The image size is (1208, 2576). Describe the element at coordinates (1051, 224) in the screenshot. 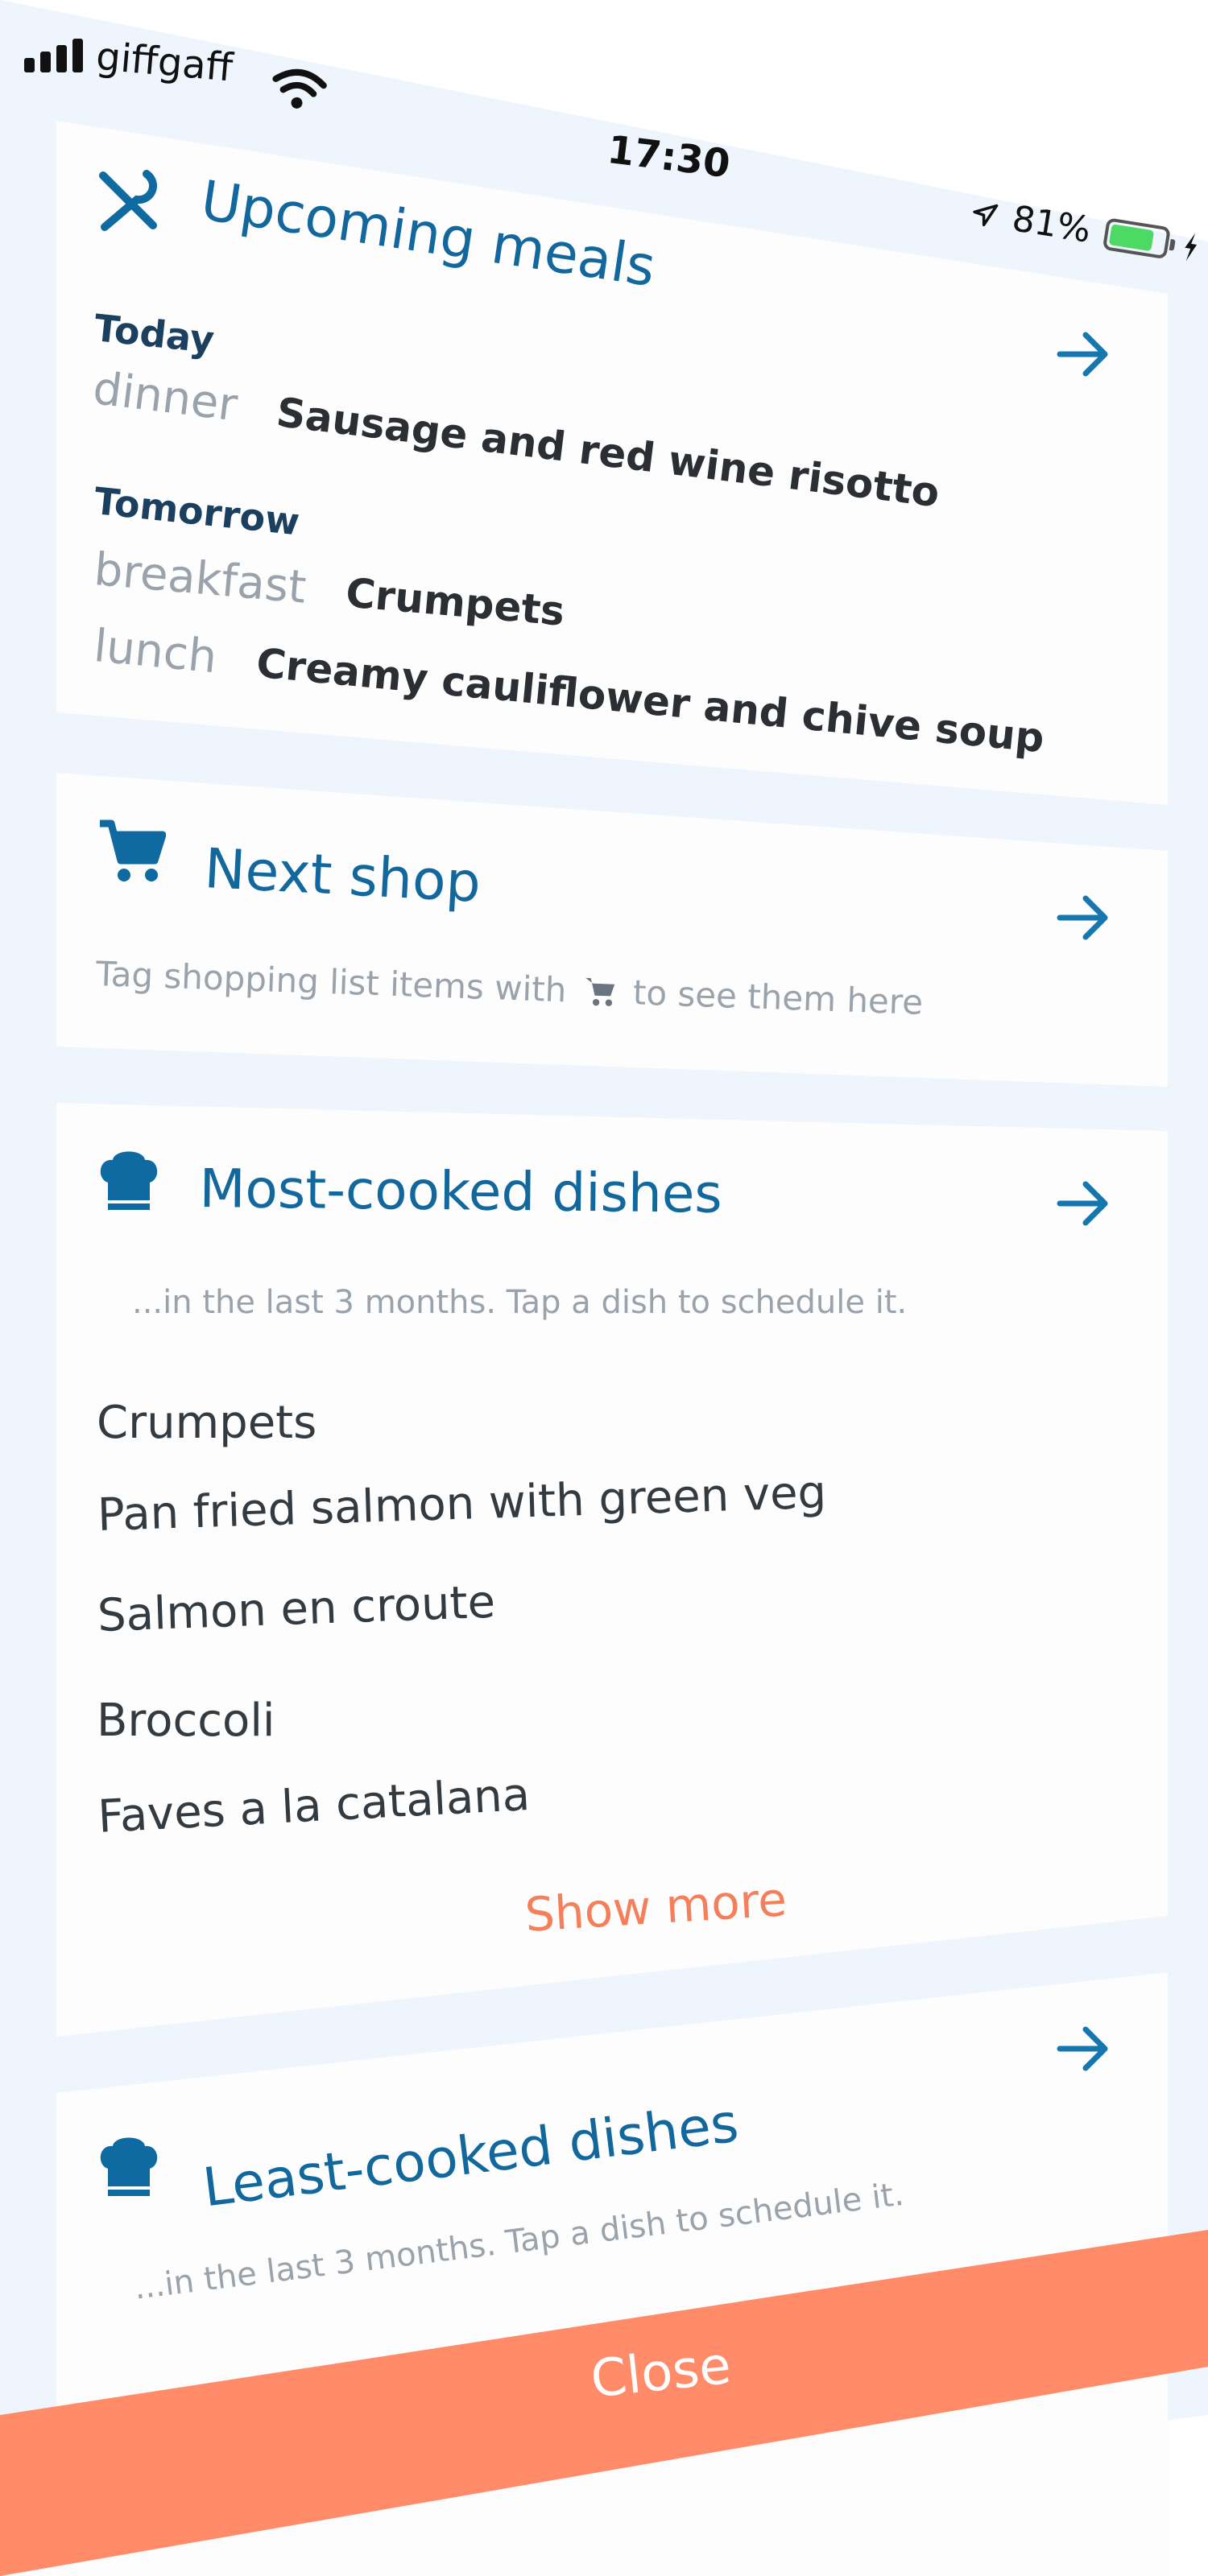

I see `battery-percent: 81%` at that location.